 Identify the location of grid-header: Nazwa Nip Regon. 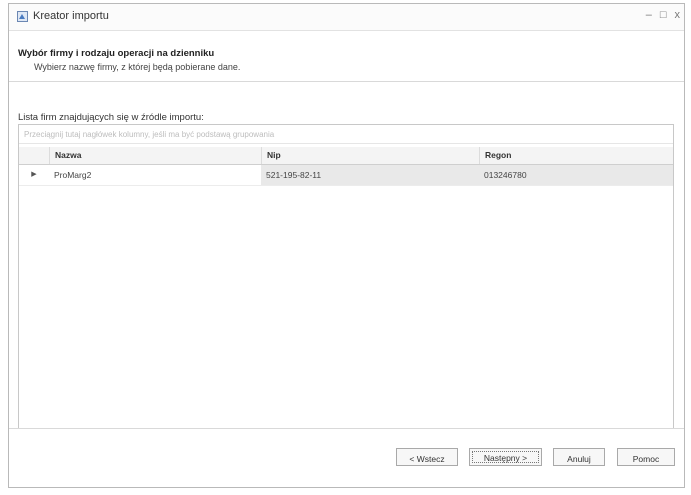
(346, 156).